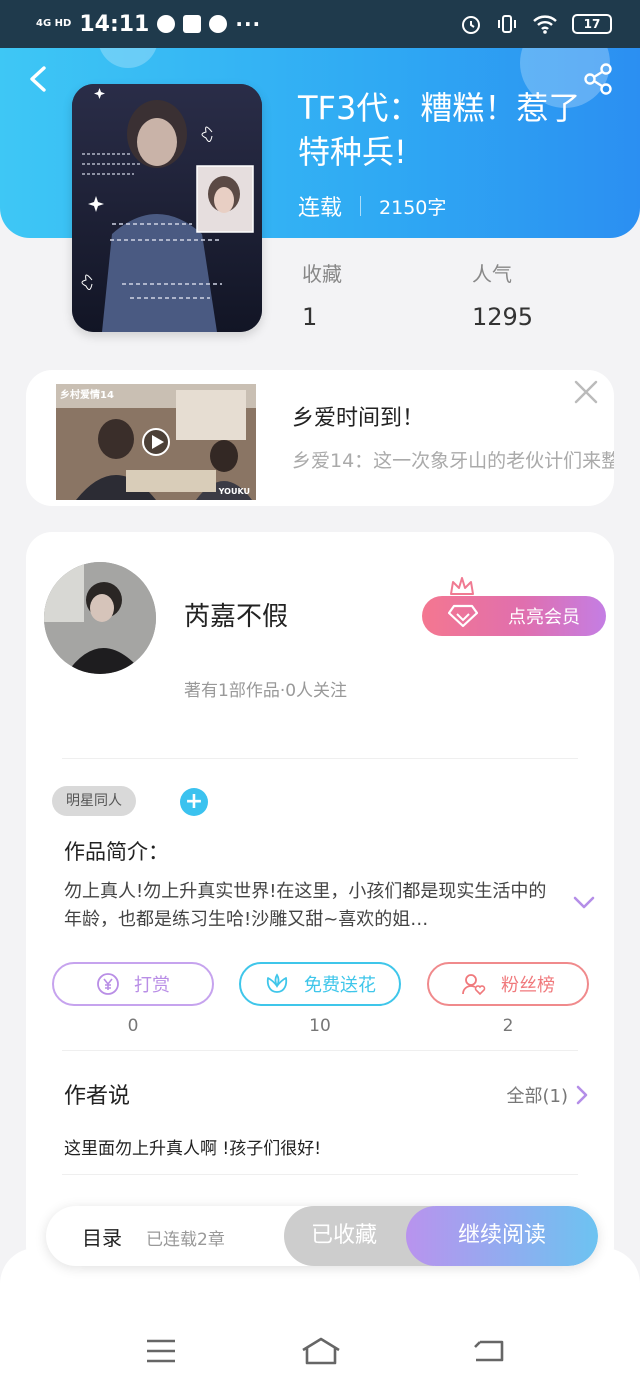 This screenshot has width=640, height=1387. What do you see at coordinates (320, 208) in the screenshot?
I see `serial-status: 连载` at bounding box center [320, 208].